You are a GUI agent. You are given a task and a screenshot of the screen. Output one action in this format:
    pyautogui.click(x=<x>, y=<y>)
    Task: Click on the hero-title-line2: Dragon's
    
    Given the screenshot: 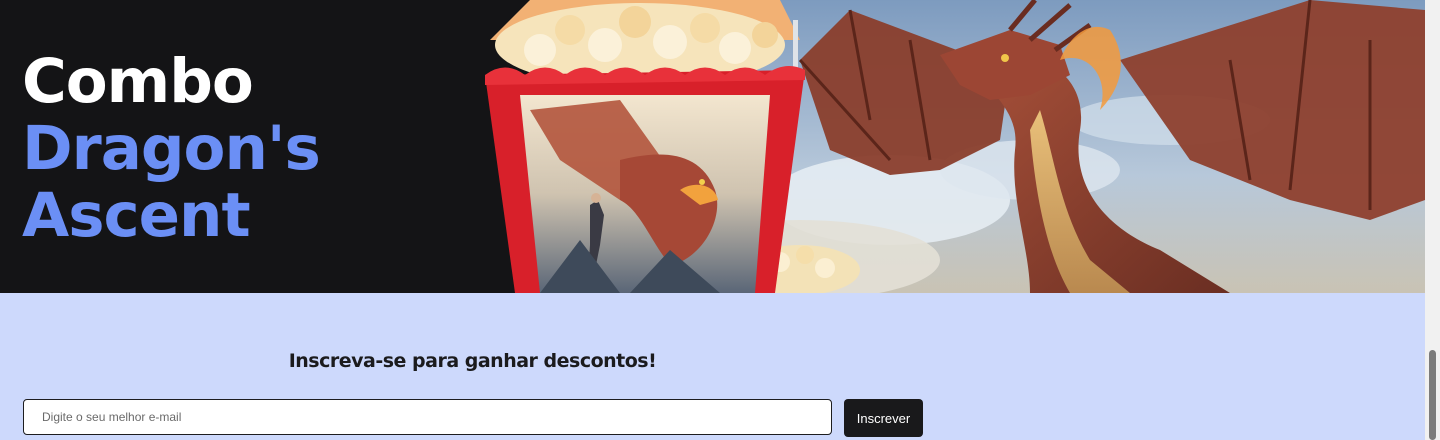 What is the action you would take?
    pyautogui.click(x=171, y=148)
    